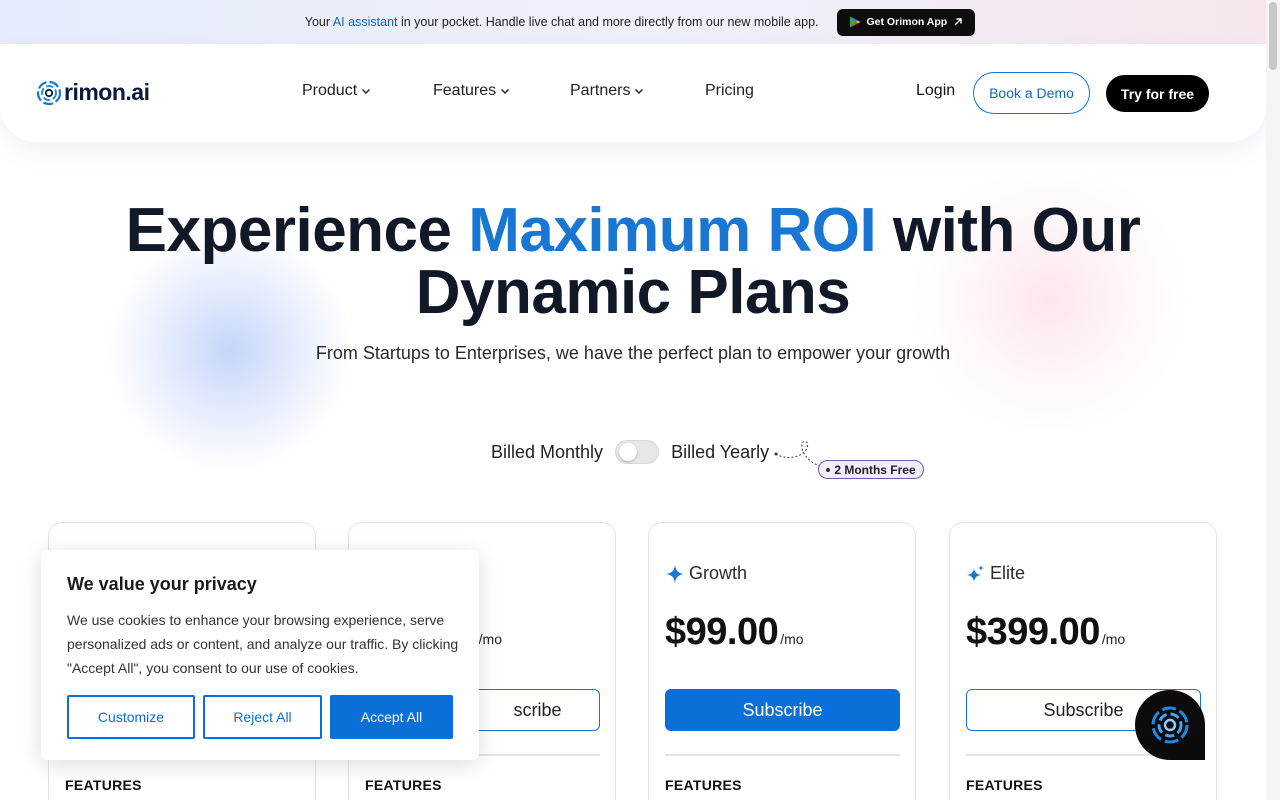 This screenshot has height=800, width=1280. I want to click on customize-button: Customize, so click(131, 717).